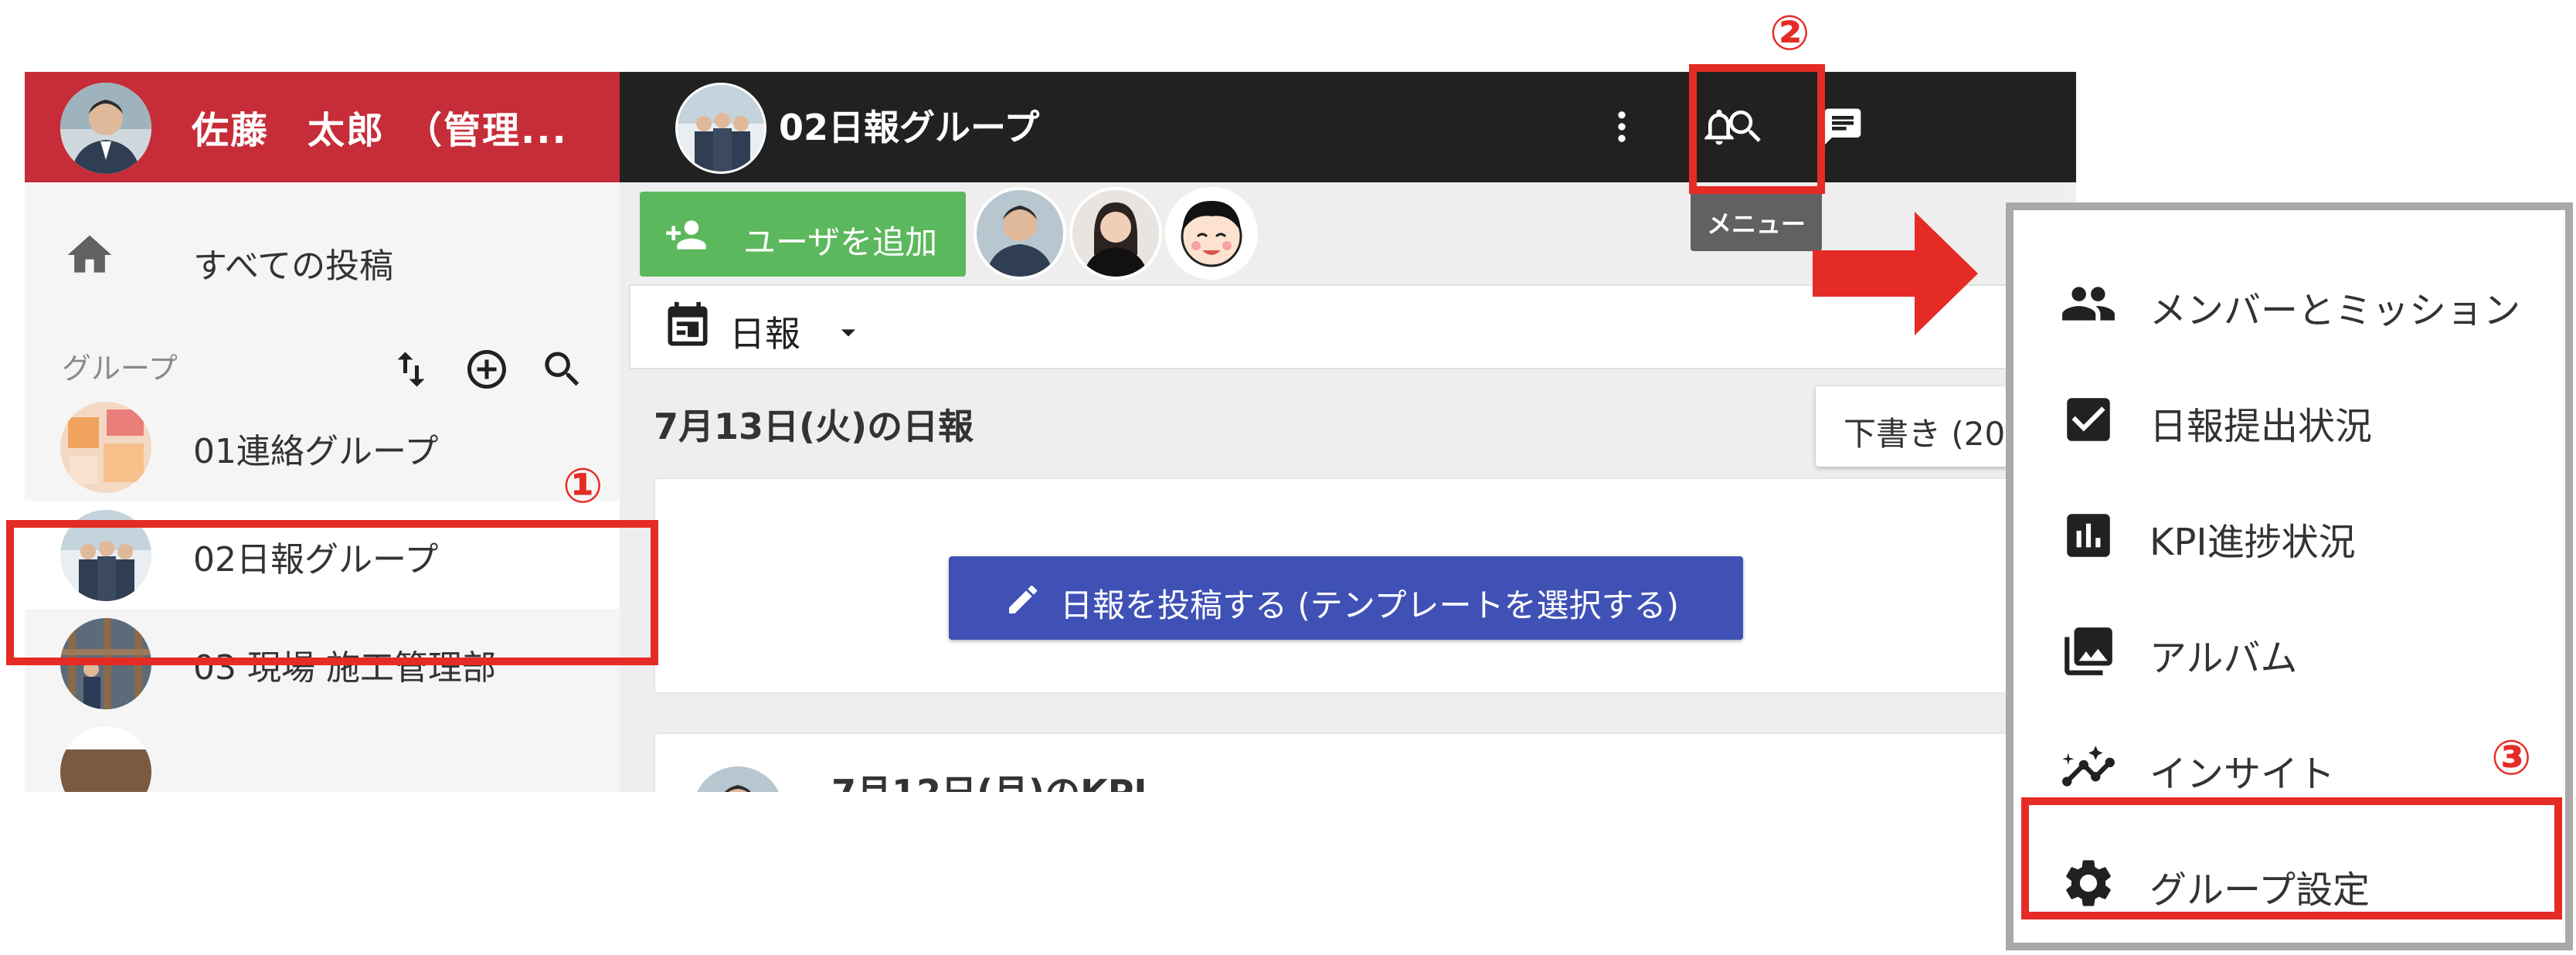 The image size is (2576, 955). I want to click on user-avatar, so click(105, 128).